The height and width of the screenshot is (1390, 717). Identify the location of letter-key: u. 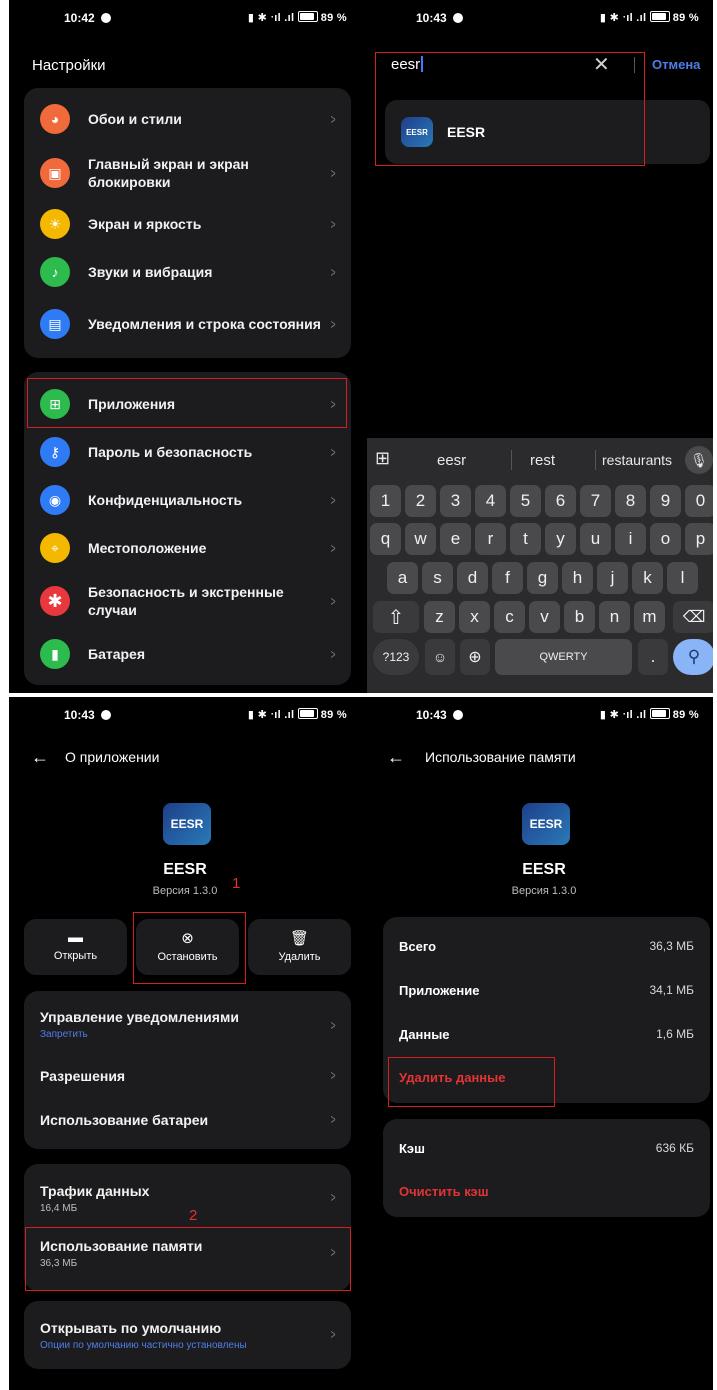
(595, 539).